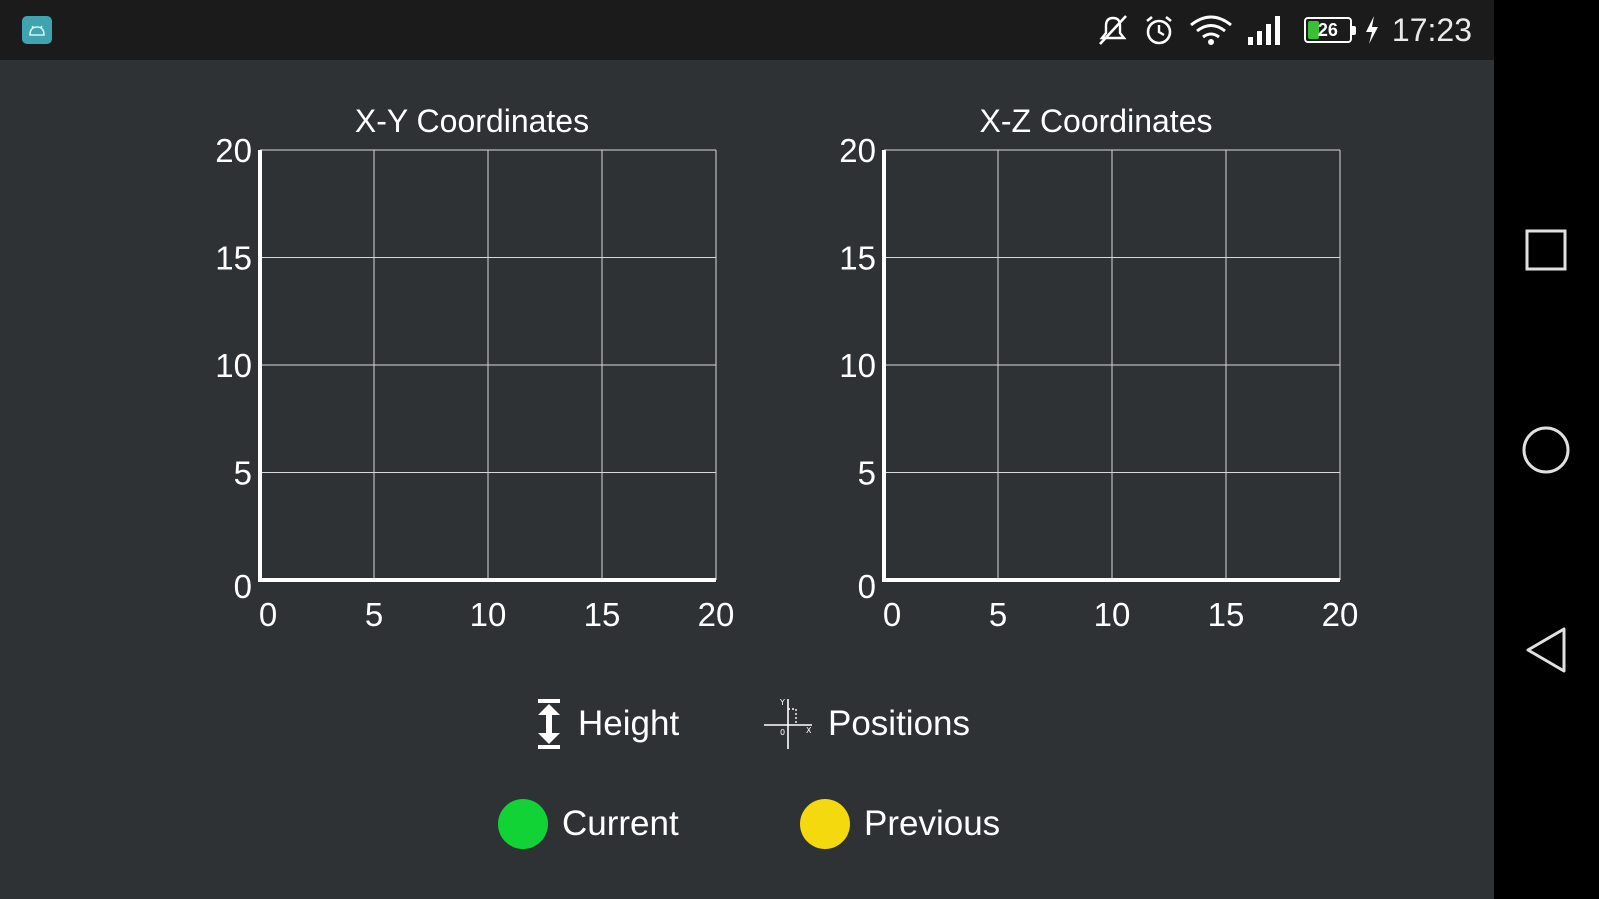 Image resolution: width=1599 pixels, height=899 pixels. What do you see at coordinates (1159, 30) in the screenshot?
I see `alarm-icon` at bounding box center [1159, 30].